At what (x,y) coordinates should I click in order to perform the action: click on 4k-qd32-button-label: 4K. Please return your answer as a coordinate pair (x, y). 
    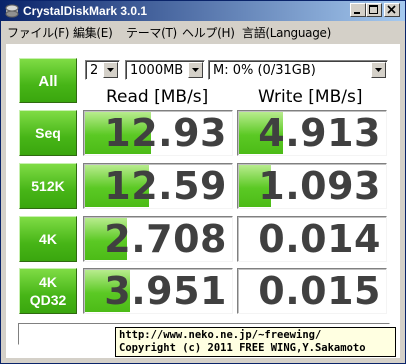
    Looking at the image, I should click on (48, 282).